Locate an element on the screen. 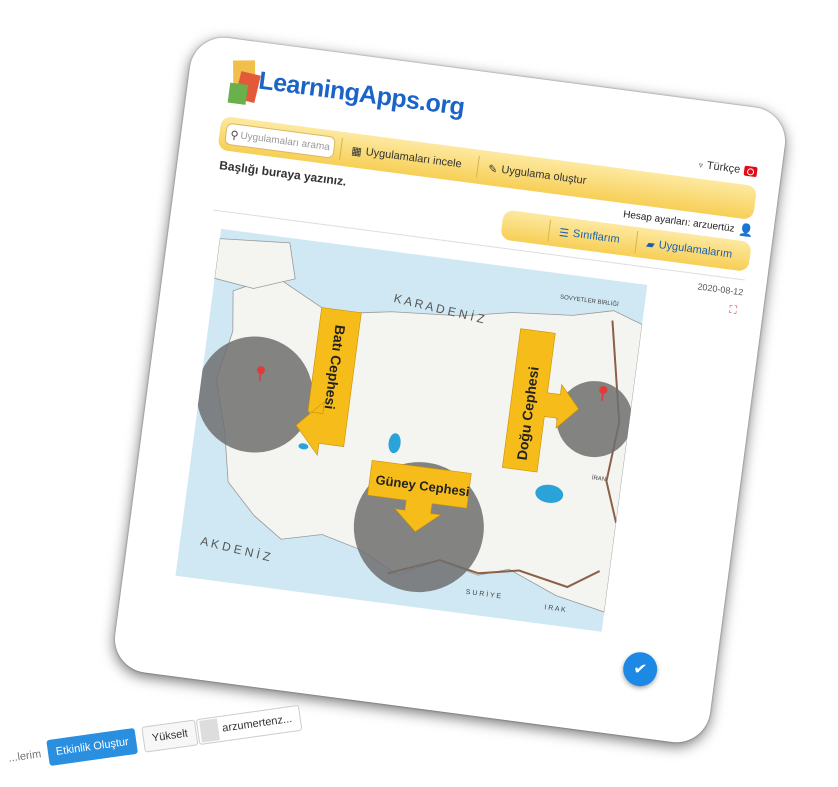  language-label: Türkçe is located at coordinates (723, 167).